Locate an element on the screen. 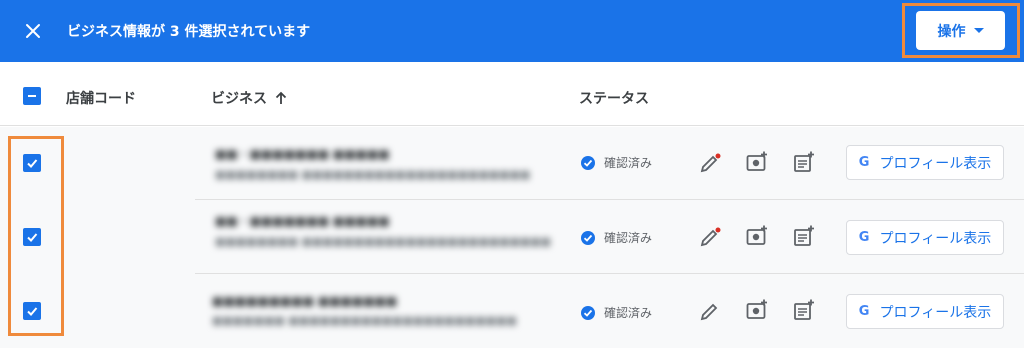 The image size is (1024, 348). close-selection-button is located at coordinates (33, 31).